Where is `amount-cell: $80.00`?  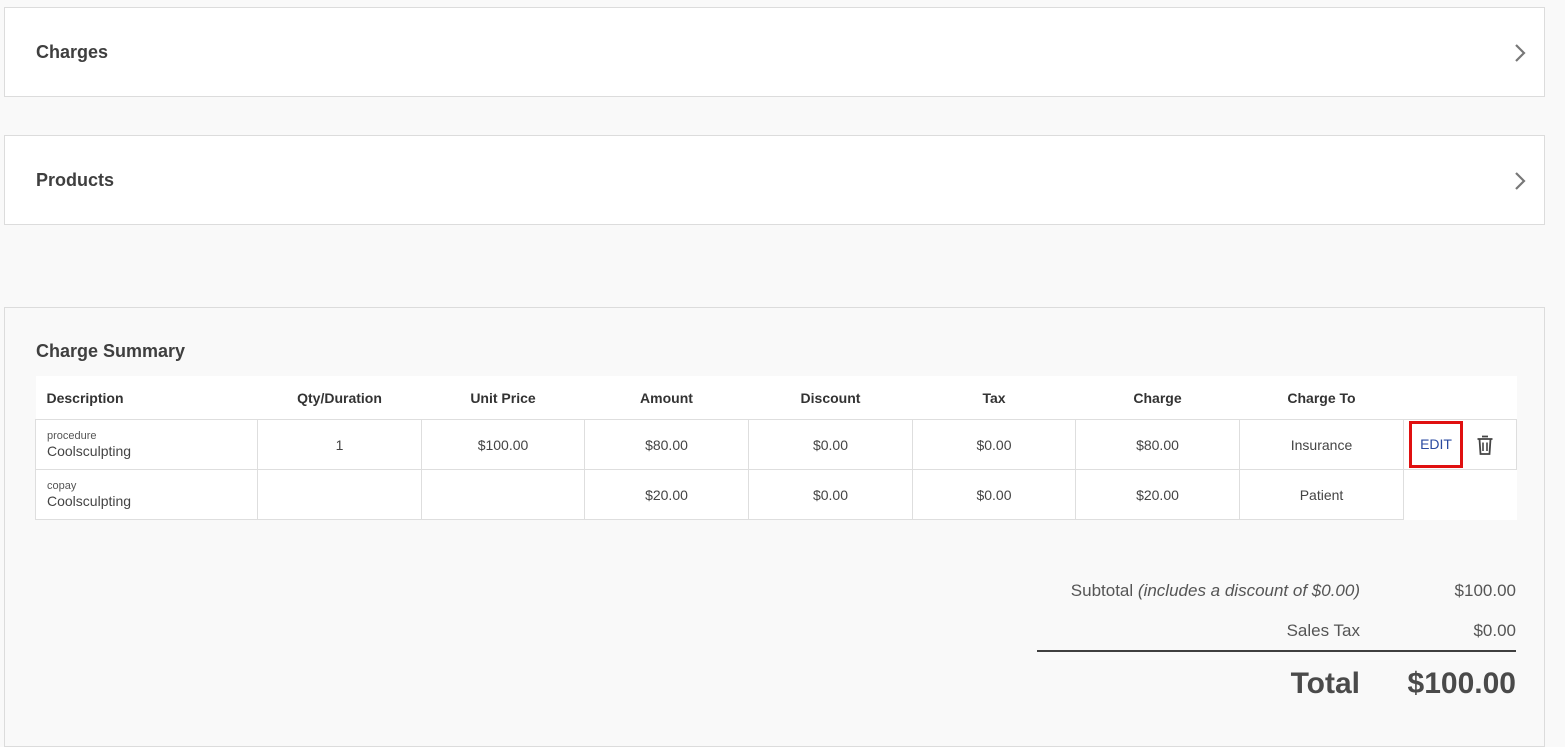
amount-cell: $80.00 is located at coordinates (666, 444).